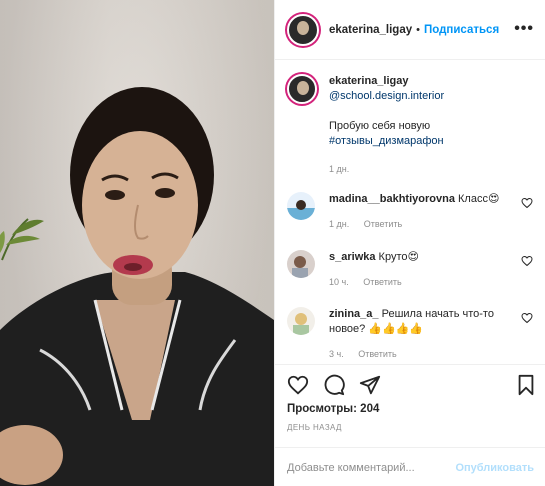 The height and width of the screenshot is (486, 545). What do you see at coordinates (352, 257) in the screenshot?
I see `comment-username: s_ariwka` at bounding box center [352, 257].